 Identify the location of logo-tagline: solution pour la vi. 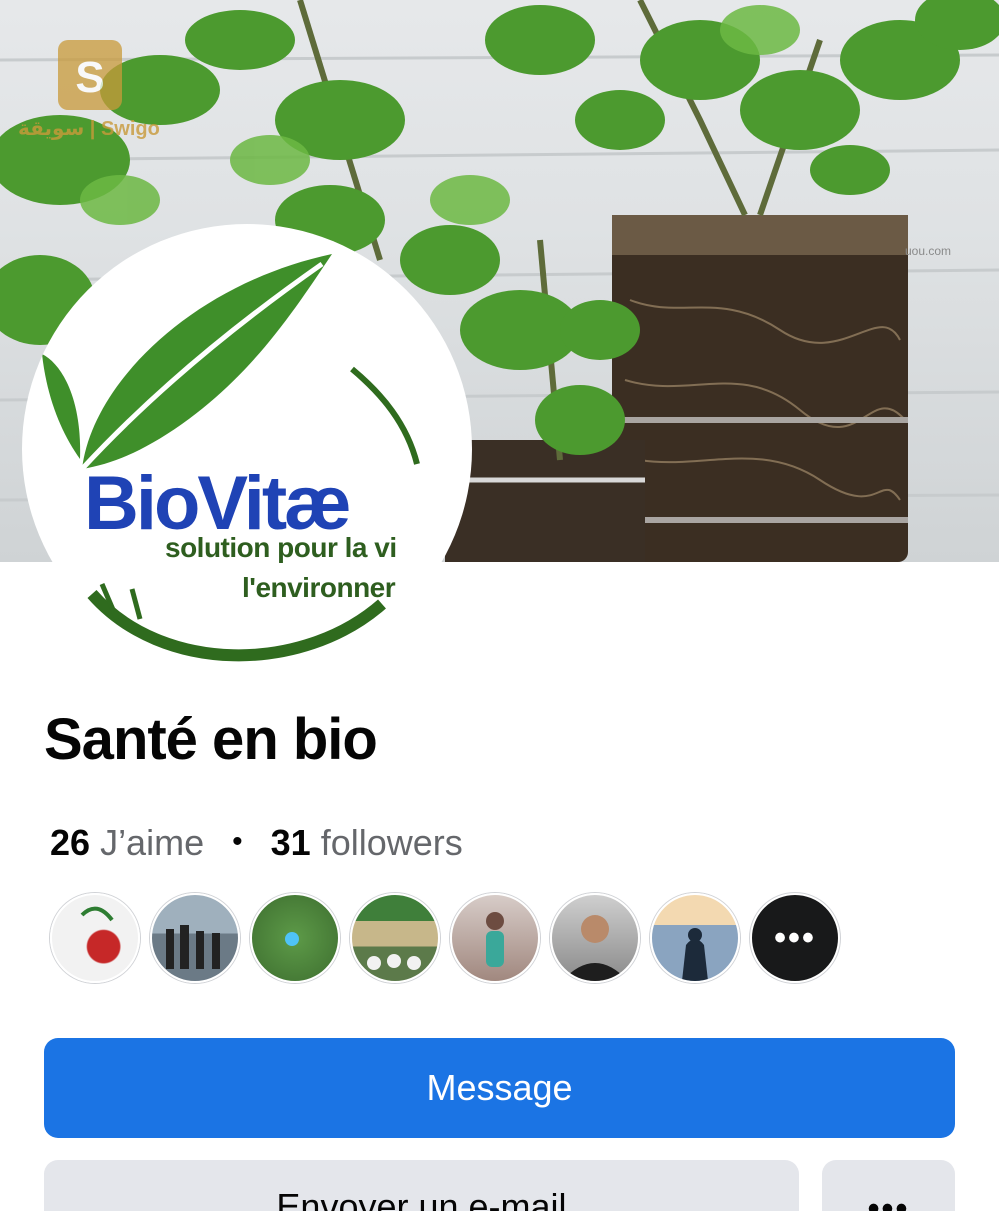
(281, 547).